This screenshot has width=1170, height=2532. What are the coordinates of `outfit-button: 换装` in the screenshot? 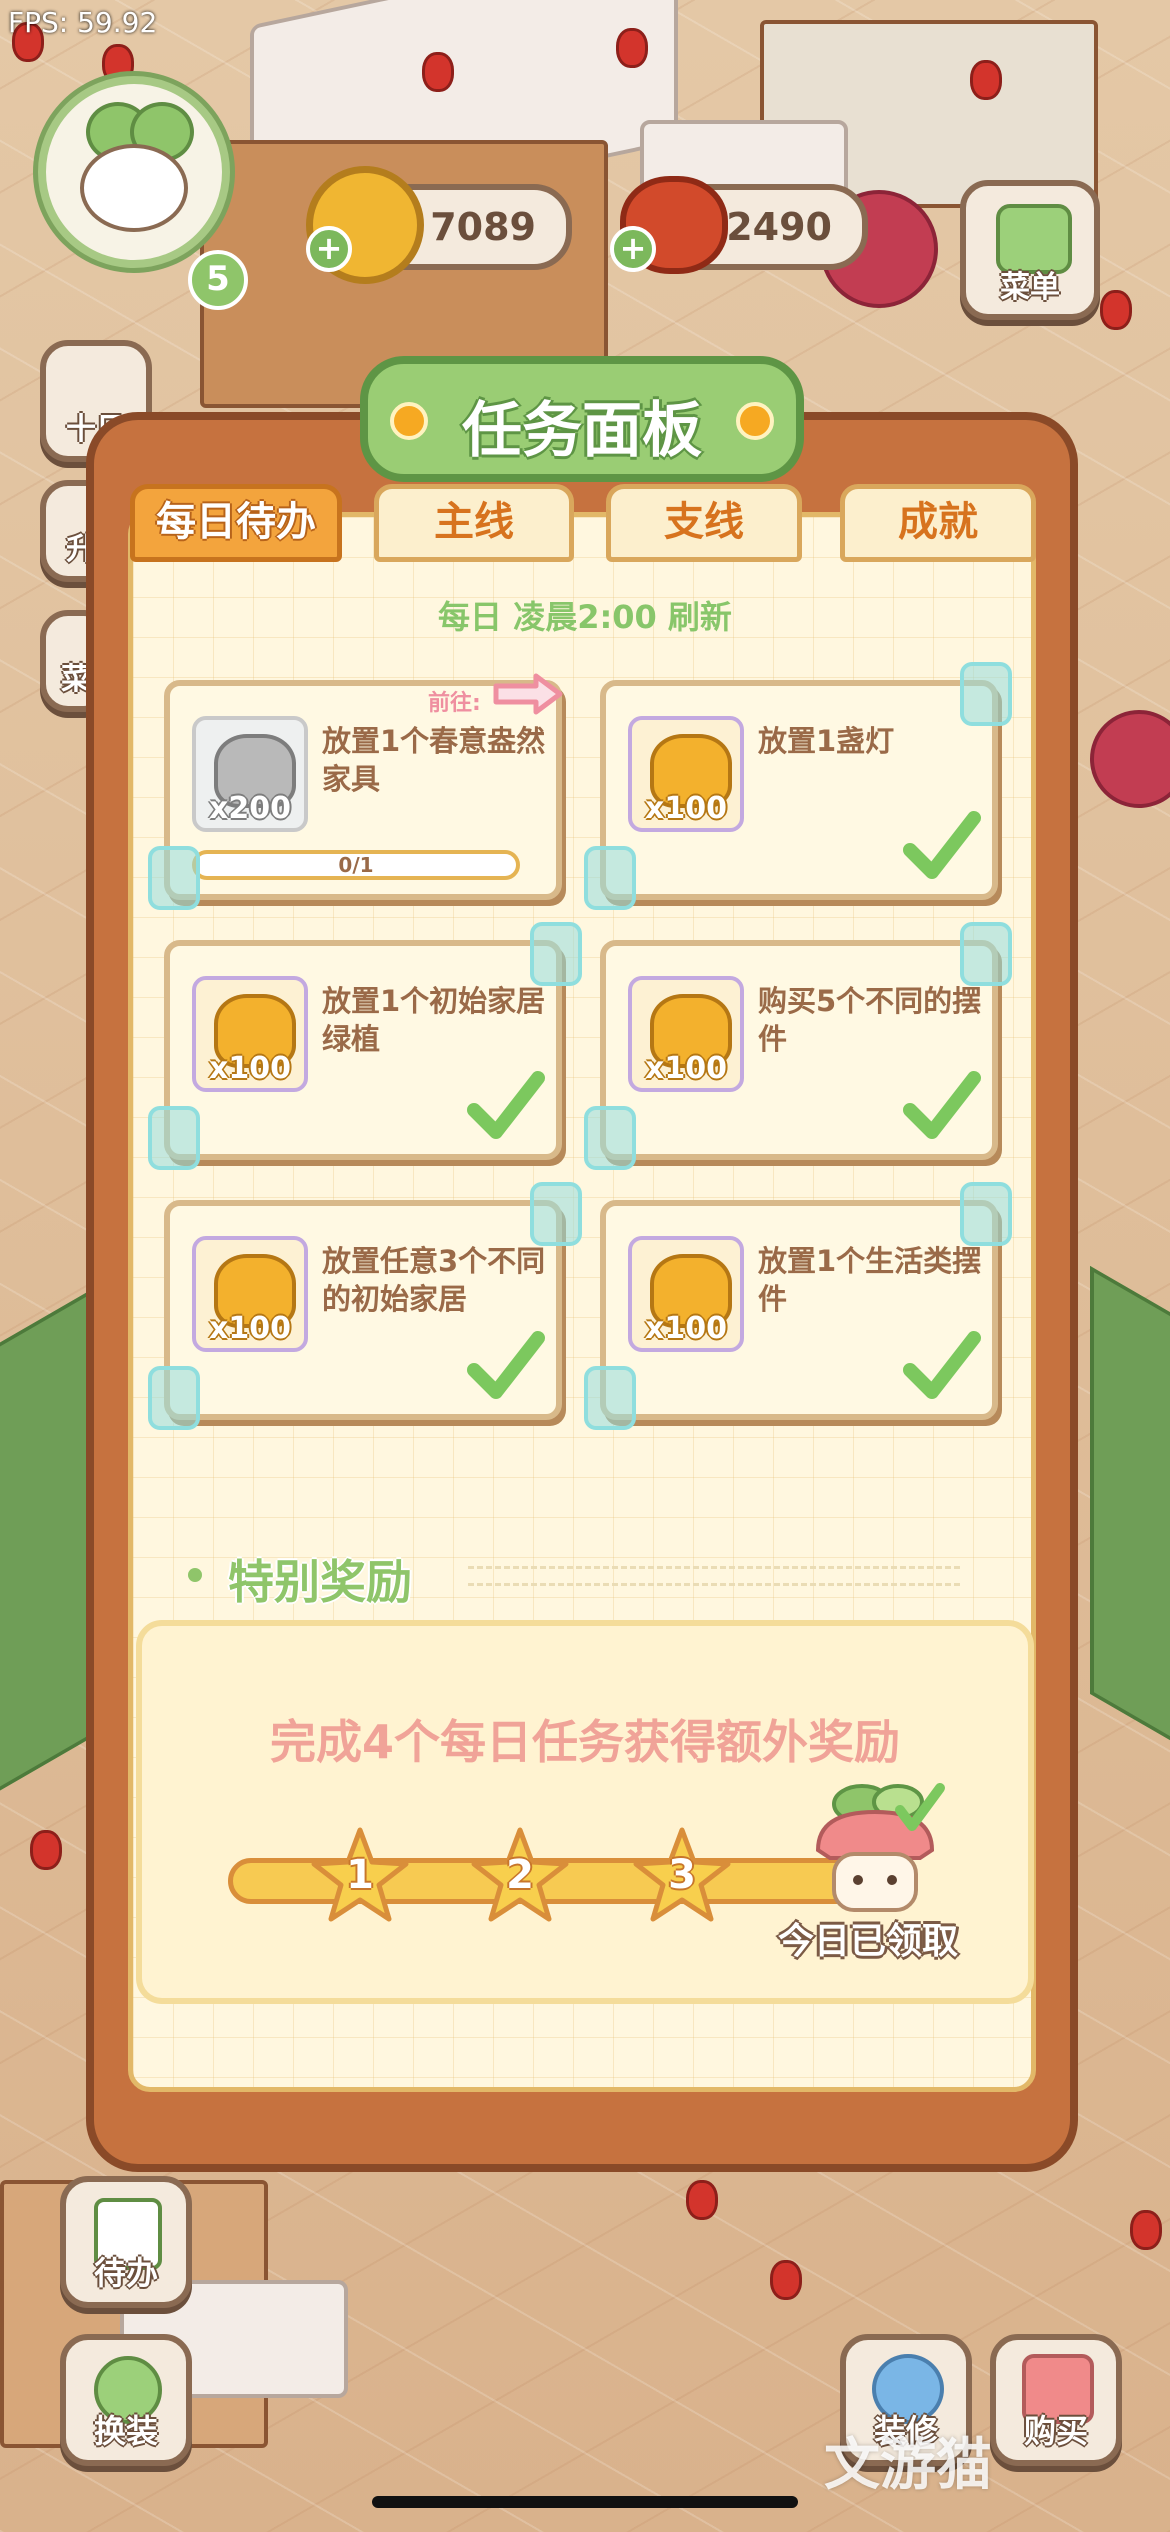 It's located at (126, 2400).